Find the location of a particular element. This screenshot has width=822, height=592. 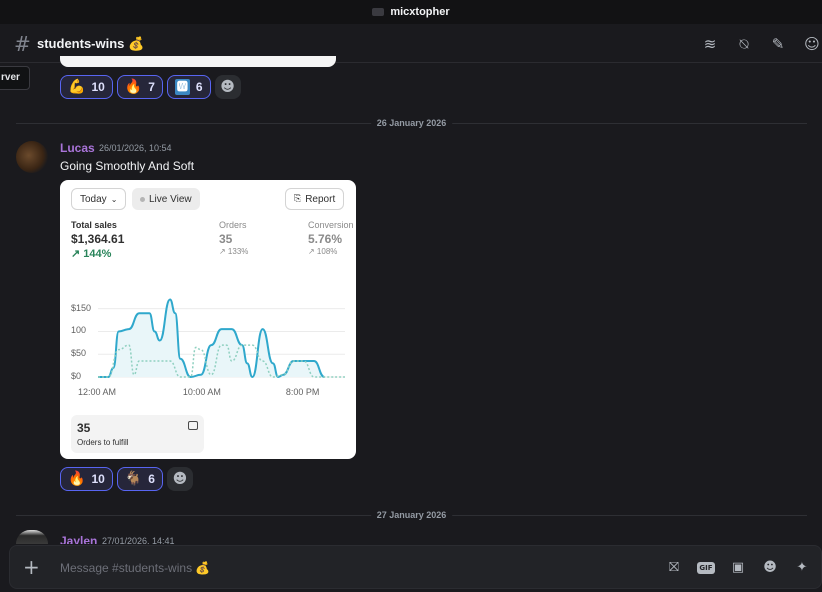

fulfill-count: 35 is located at coordinates (84, 428).